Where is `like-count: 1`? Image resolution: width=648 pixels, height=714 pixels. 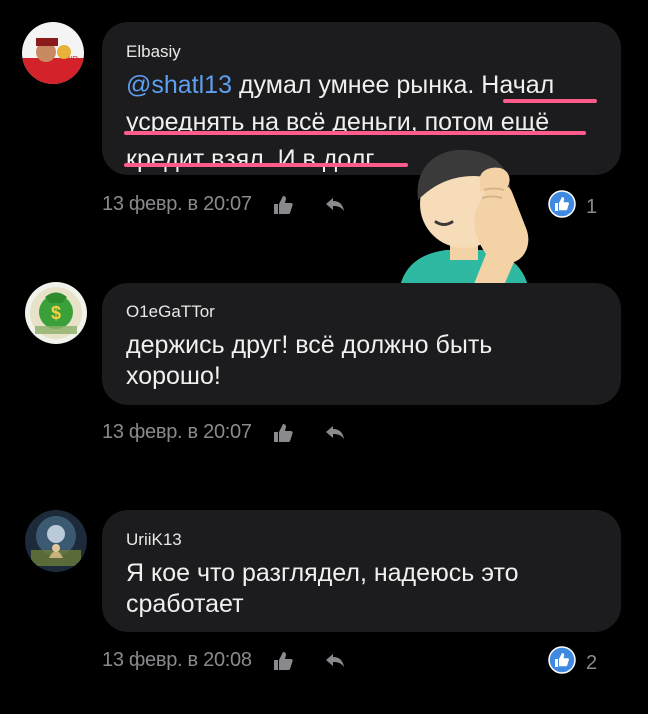
like-count: 1 is located at coordinates (592, 206).